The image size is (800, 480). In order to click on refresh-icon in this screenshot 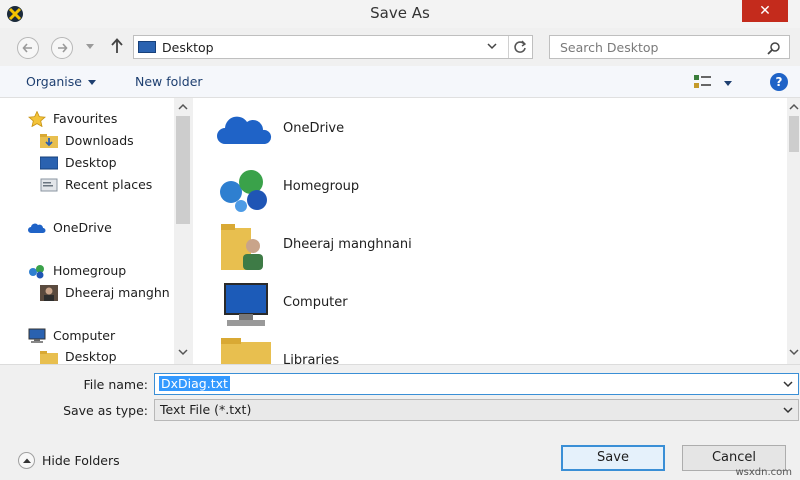, I will do `click(520, 46)`.